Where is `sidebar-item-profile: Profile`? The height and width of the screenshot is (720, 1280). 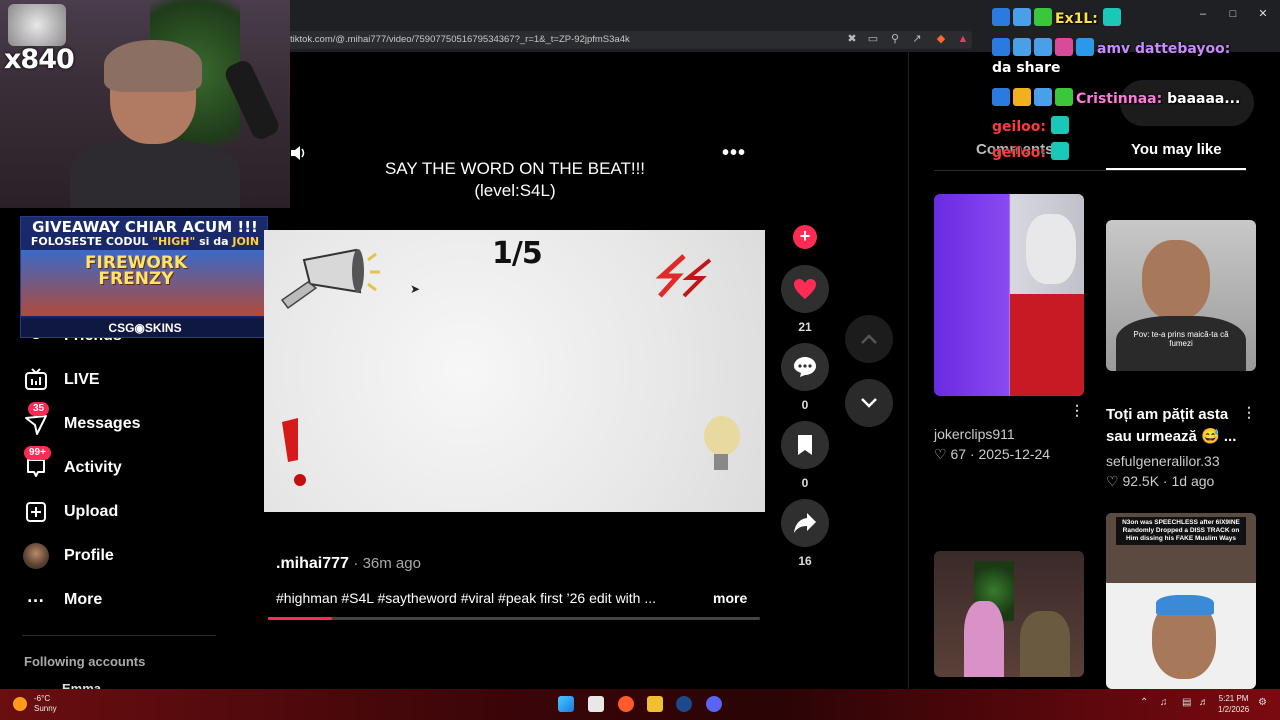
sidebar-item-profile: Profile is located at coordinates (68, 556).